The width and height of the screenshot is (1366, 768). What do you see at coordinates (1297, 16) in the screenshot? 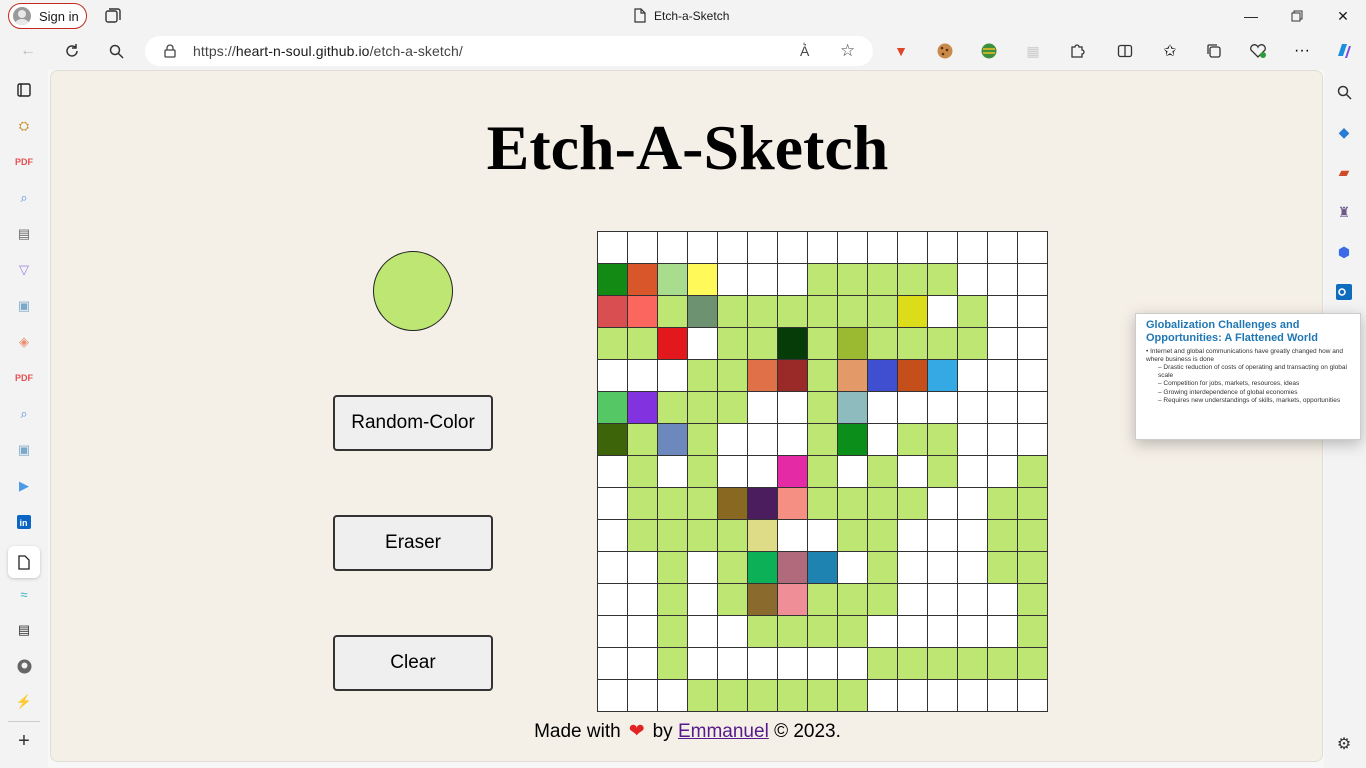
I see `restore-button` at bounding box center [1297, 16].